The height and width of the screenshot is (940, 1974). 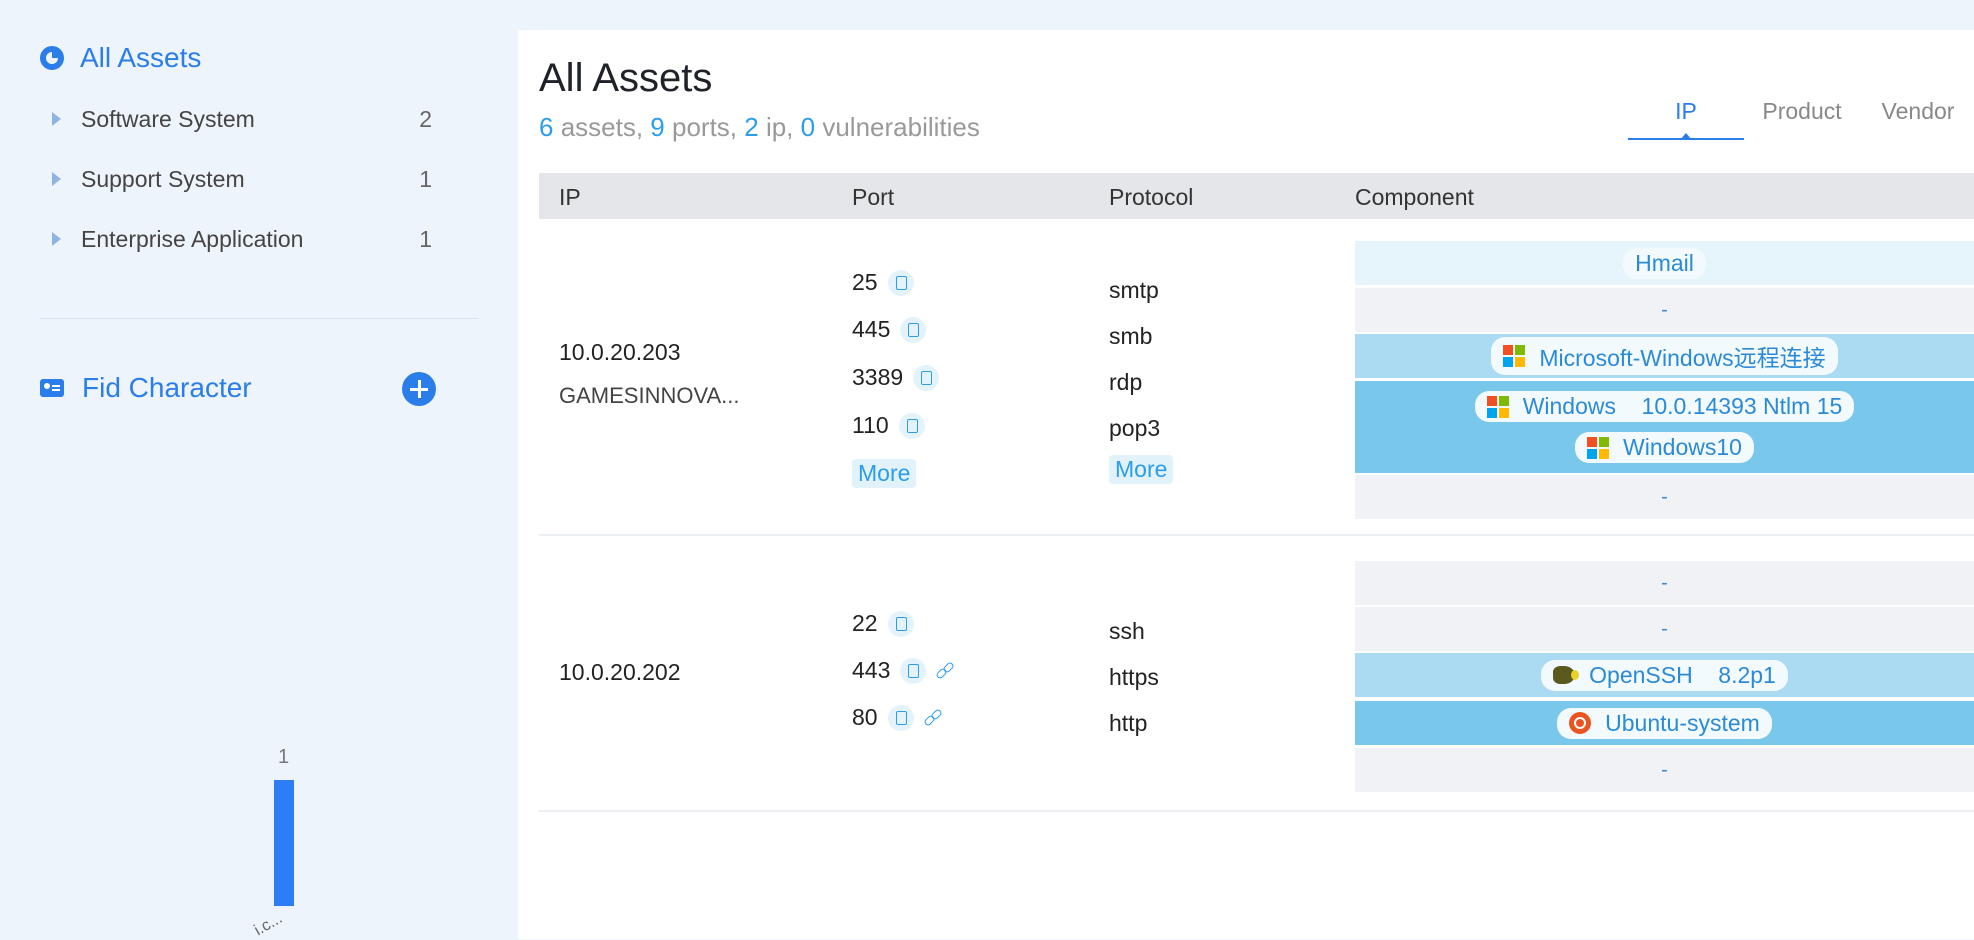 I want to click on tree-item-software-system: Software System 2, so click(x=242, y=119).